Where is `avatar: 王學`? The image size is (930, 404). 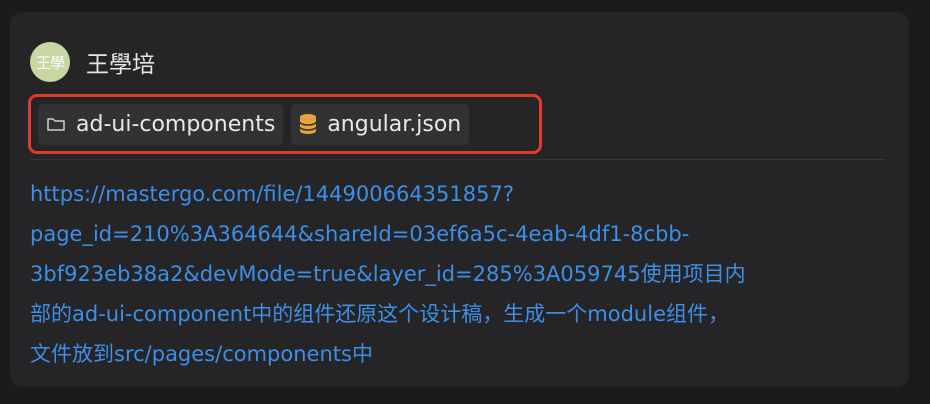 avatar: 王學 is located at coordinates (50, 62).